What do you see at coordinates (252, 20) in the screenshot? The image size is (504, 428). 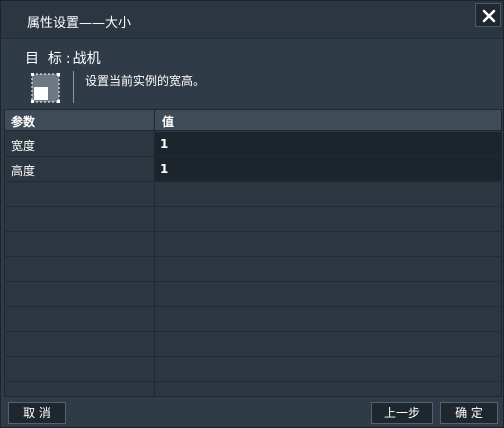 I see `title-bar: 属性设置——大小` at bounding box center [252, 20].